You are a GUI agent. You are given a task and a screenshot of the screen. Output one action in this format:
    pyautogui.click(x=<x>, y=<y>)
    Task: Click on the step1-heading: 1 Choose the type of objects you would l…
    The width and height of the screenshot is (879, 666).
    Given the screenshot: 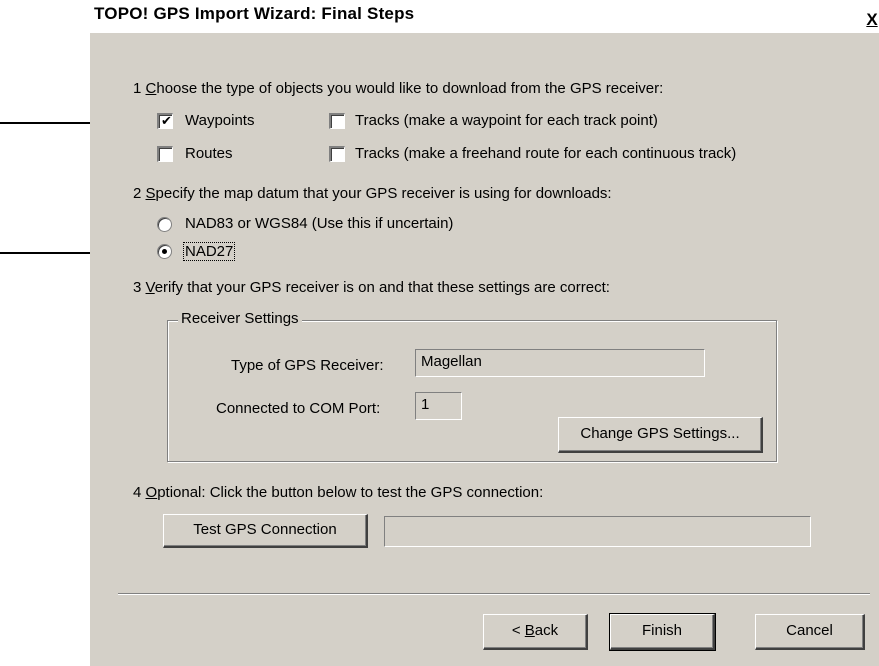 What is the action you would take?
    pyautogui.click(x=398, y=88)
    